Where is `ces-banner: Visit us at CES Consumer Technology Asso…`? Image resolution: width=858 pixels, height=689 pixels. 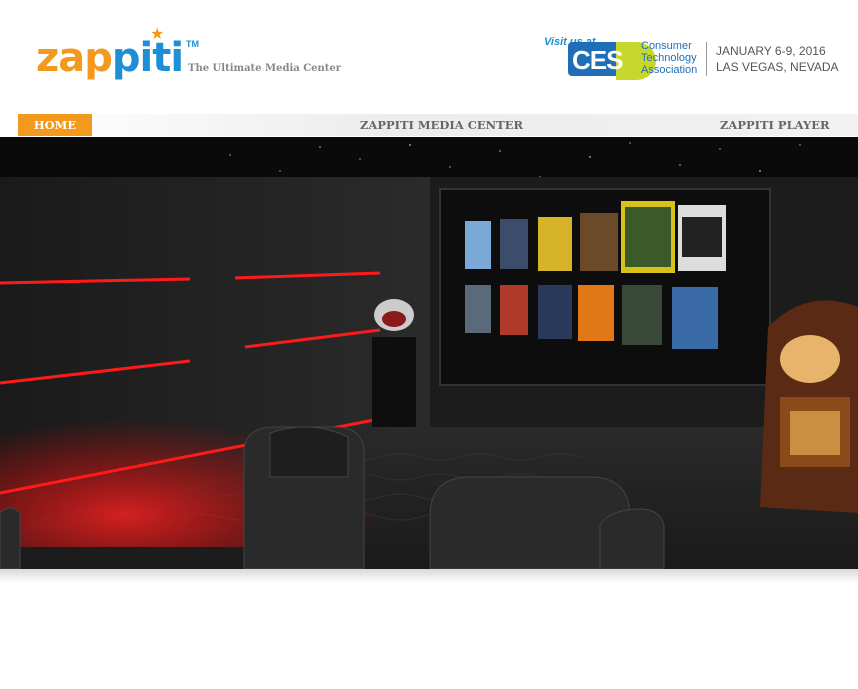 ces-banner: Visit us at CES Consumer Technology Asso… is located at coordinates (691, 59).